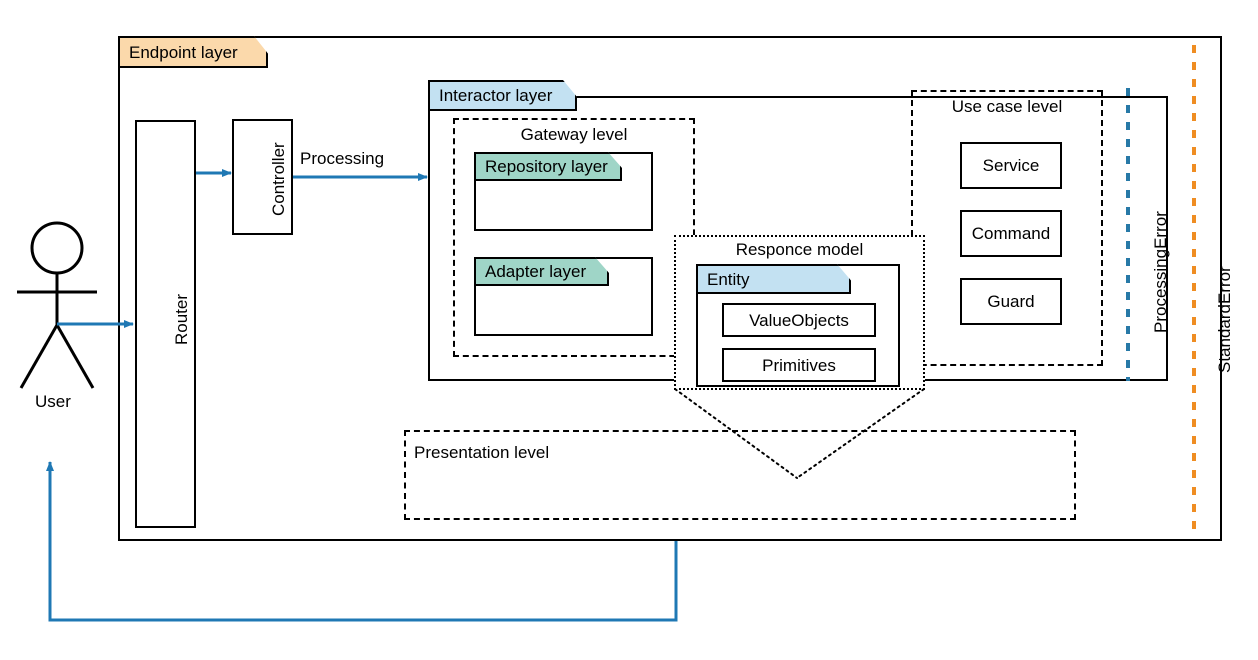 The image size is (1258, 660). Describe the element at coordinates (278, 179) in the screenshot. I see `controller-label: Controller` at that location.